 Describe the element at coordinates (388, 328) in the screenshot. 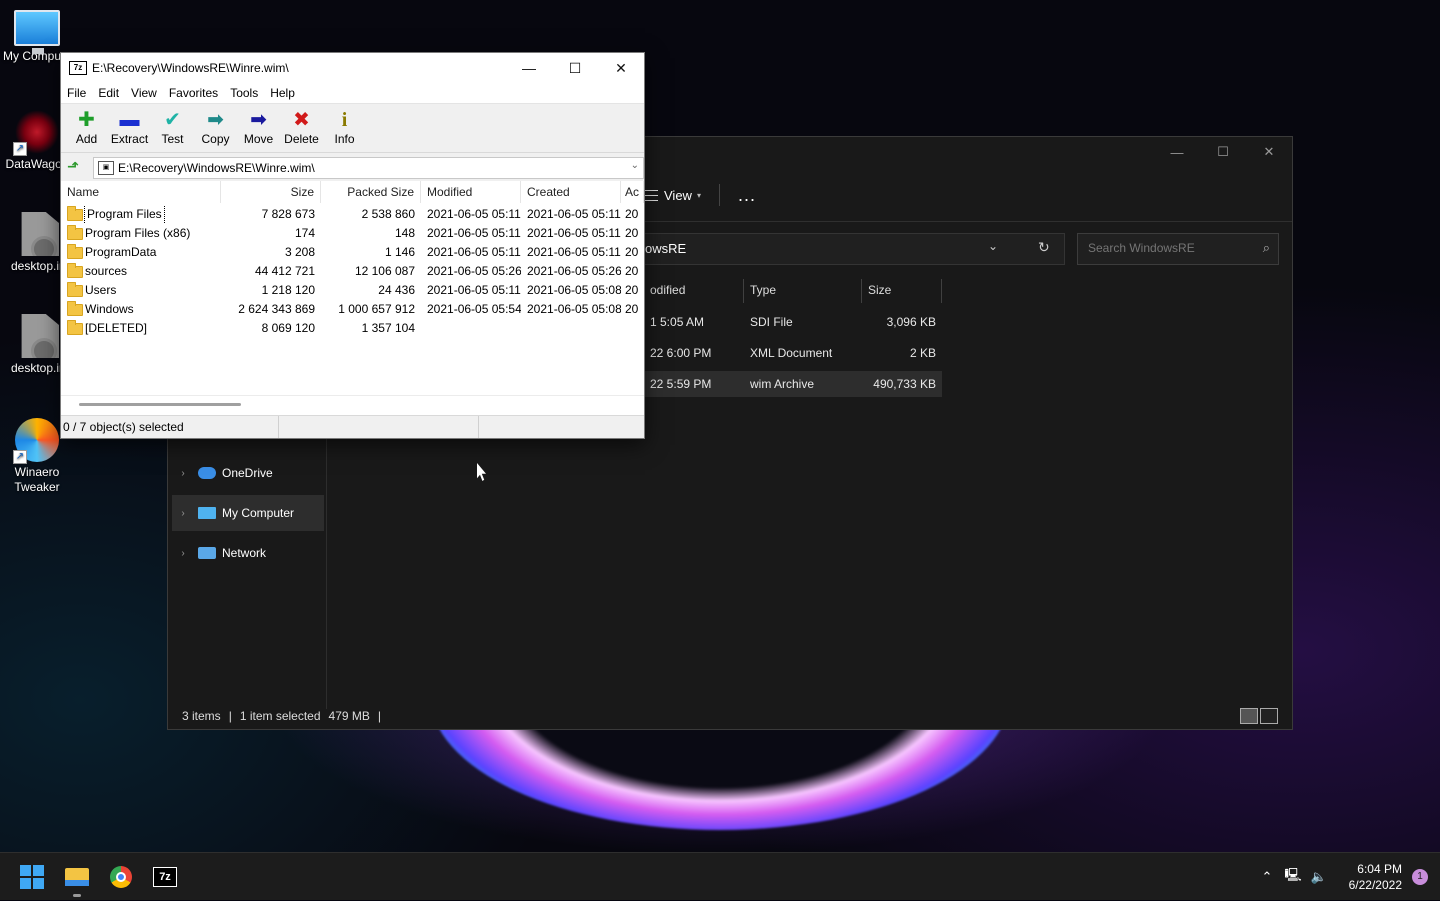

I see `archive-item-packed: 1 357 104` at that location.